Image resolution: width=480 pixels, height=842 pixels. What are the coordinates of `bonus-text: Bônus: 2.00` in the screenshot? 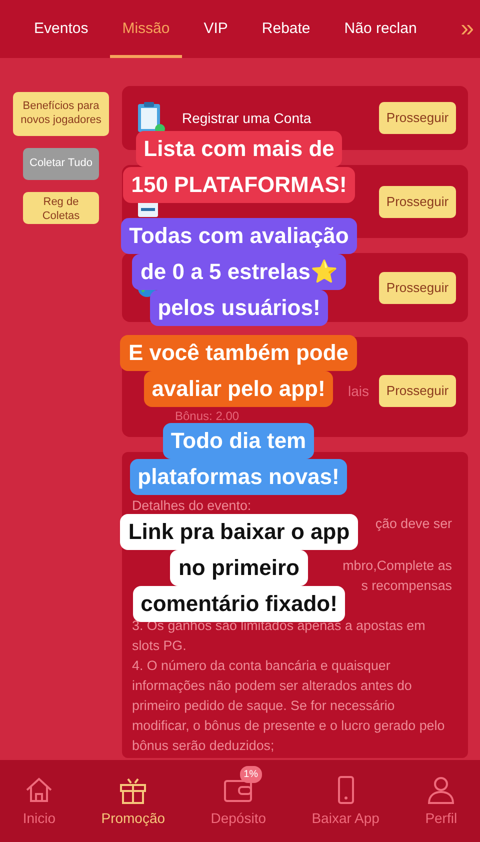 It's located at (207, 416).